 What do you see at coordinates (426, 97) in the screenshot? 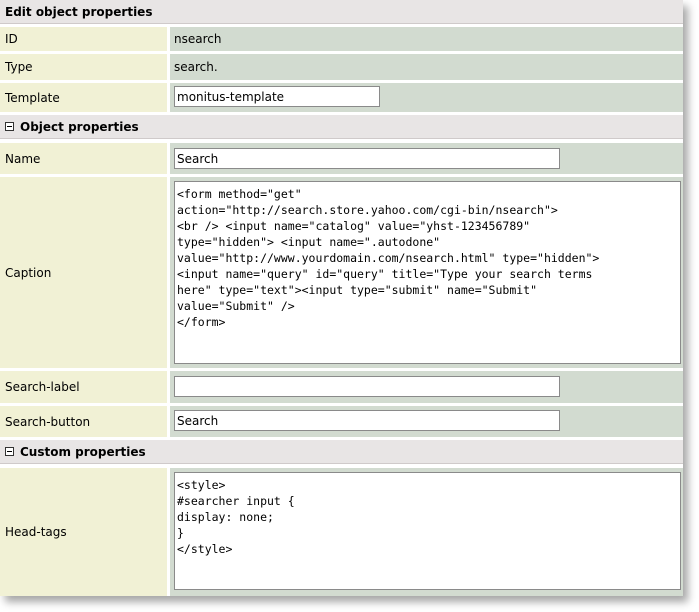
I see `template-value-cell` at bounding box center [426, 97].